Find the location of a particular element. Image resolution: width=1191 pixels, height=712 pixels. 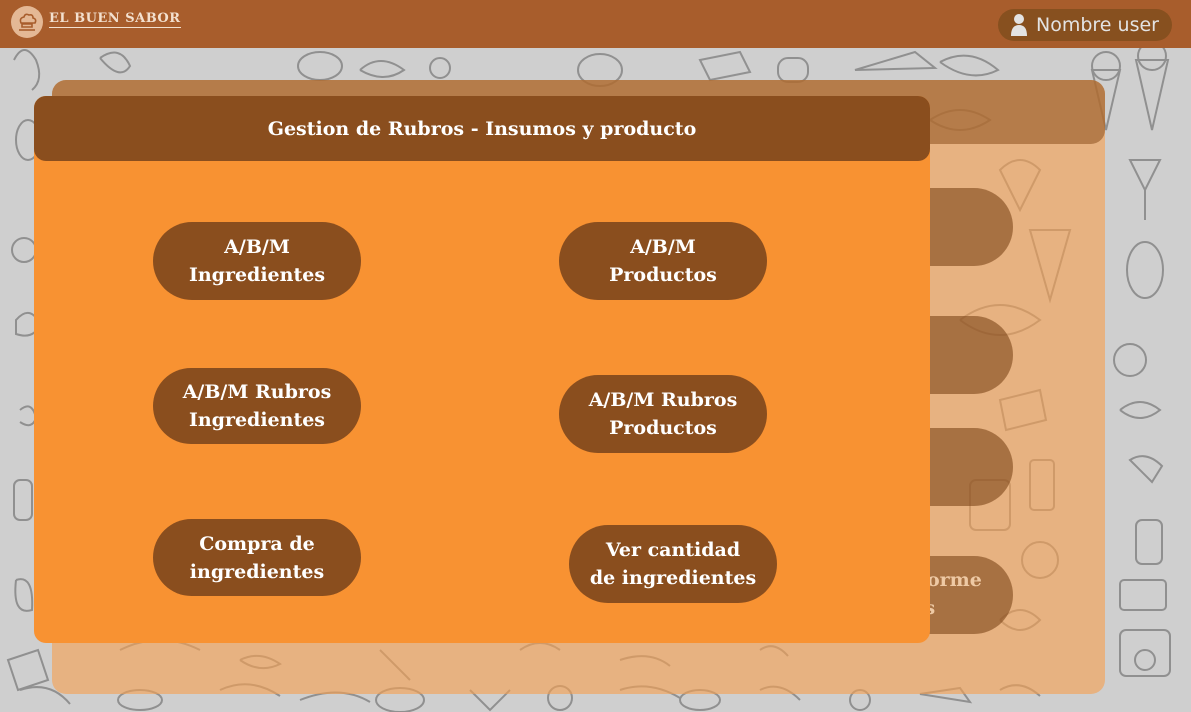

abm-ingredientes-button: A/B/M Ingredientes is located at coordinates (257, 261).